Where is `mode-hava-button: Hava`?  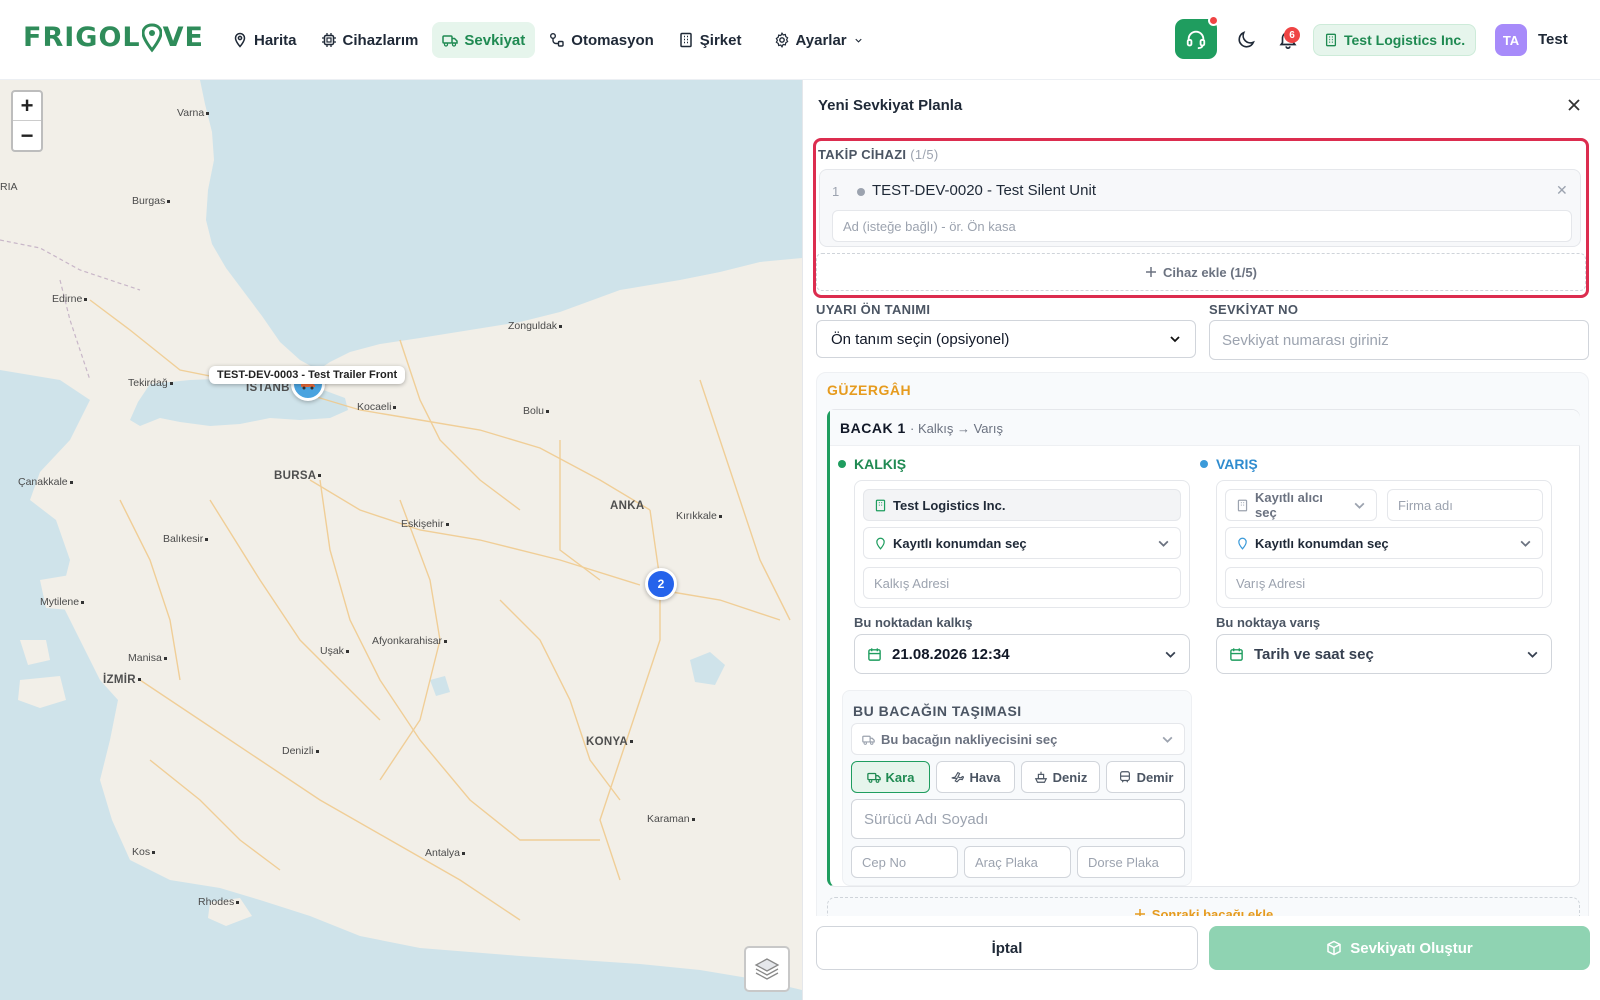 mode-hava-button: Hava is located at coordinates (975, 777).